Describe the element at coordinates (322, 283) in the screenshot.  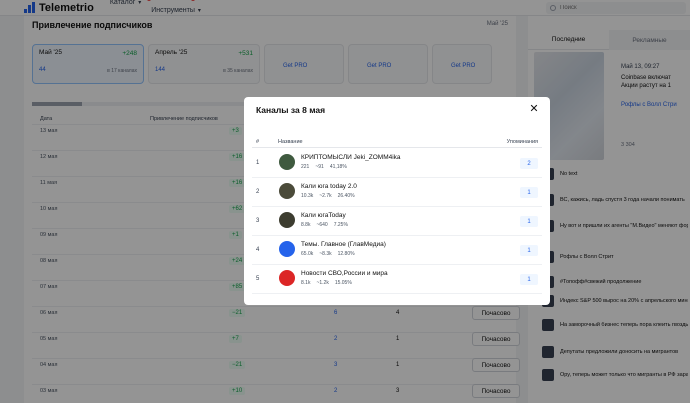
I see `views-count: ~1.2k` at that location.